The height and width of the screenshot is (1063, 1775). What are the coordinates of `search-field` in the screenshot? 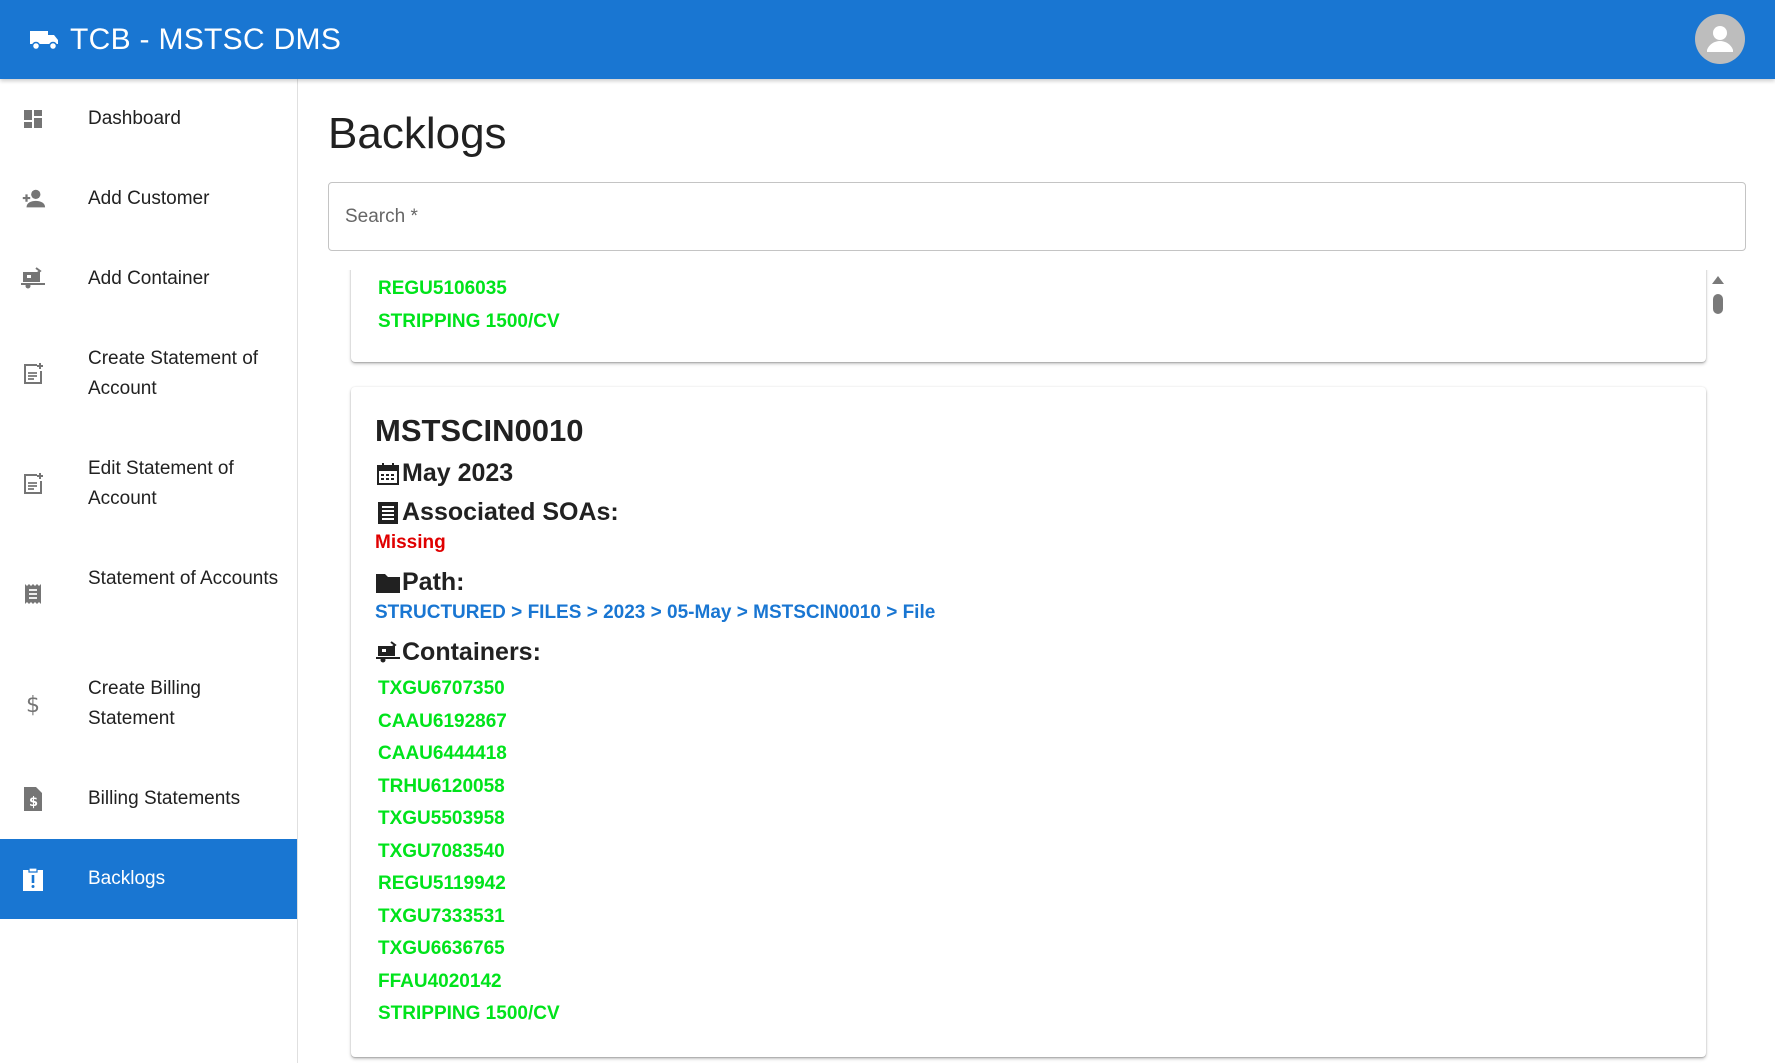 It's located at (1037, 216).